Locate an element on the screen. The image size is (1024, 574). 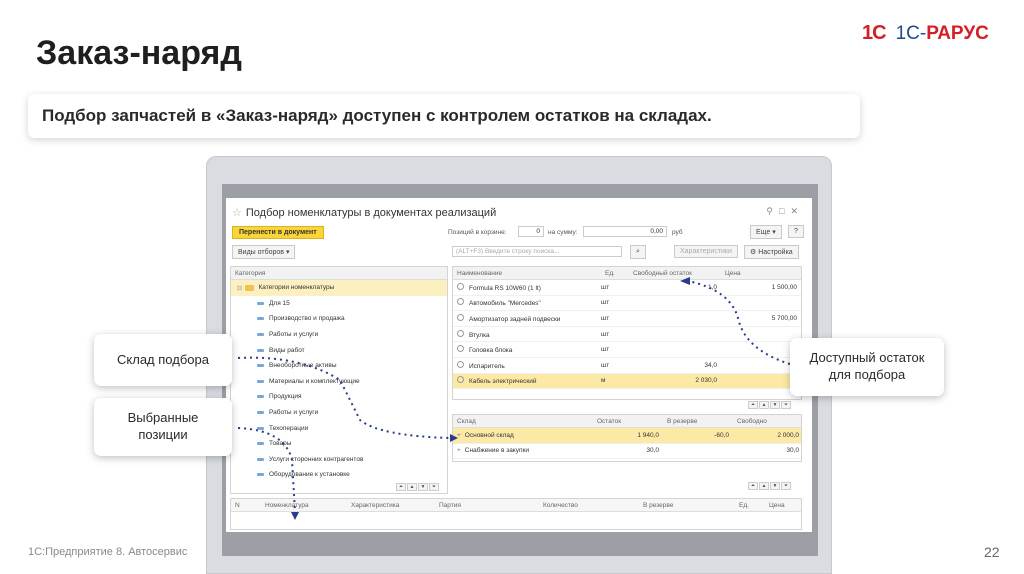
category-header: Категория is located at coordinates (339, 273).